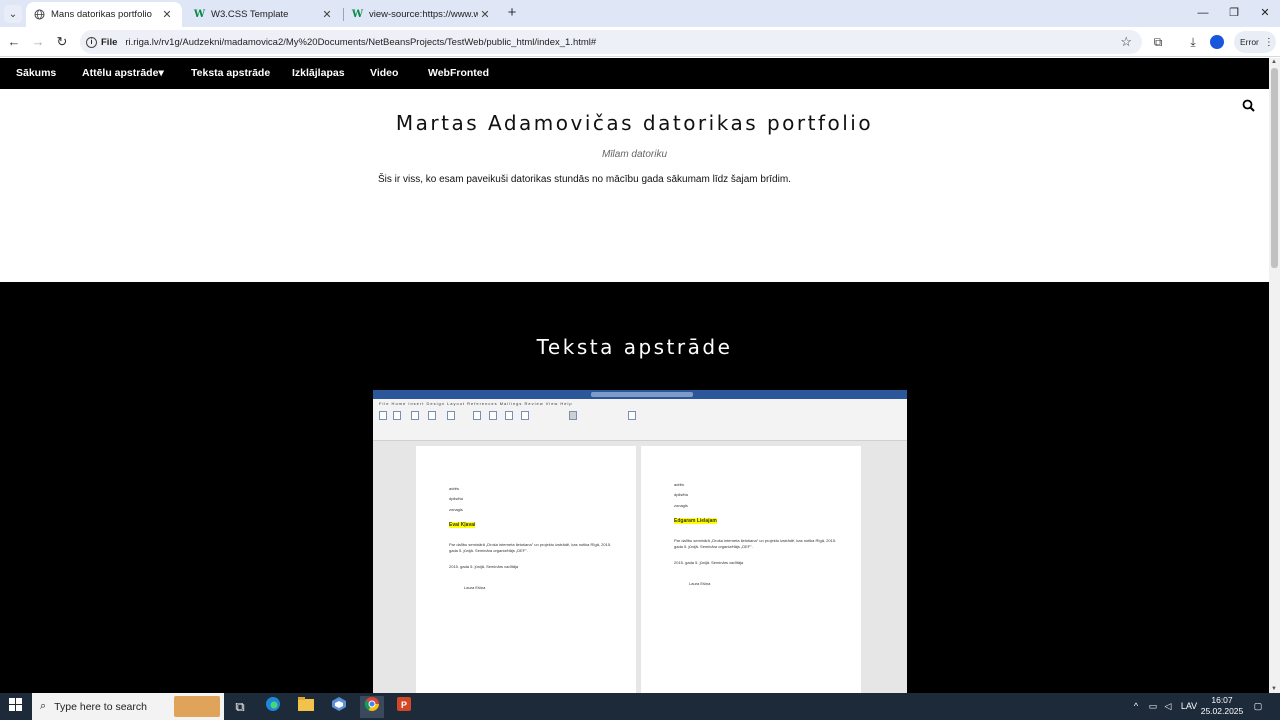 The width and height of the screenshot is (1280, 720). I want to click on chrome-browser-icon, so click(372, 707).